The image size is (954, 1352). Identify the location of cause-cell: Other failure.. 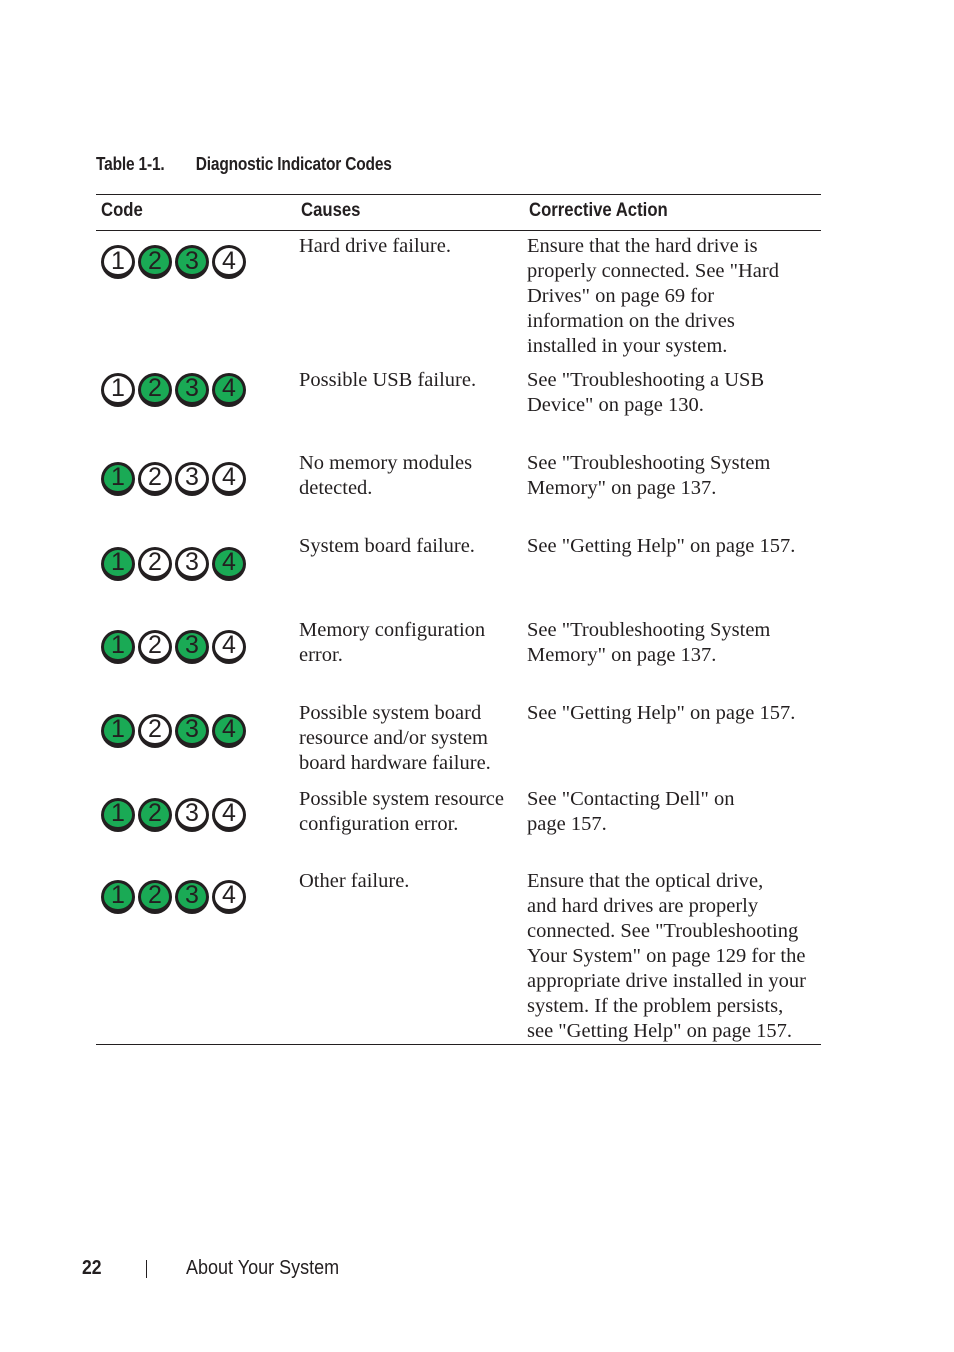
(410, 956).